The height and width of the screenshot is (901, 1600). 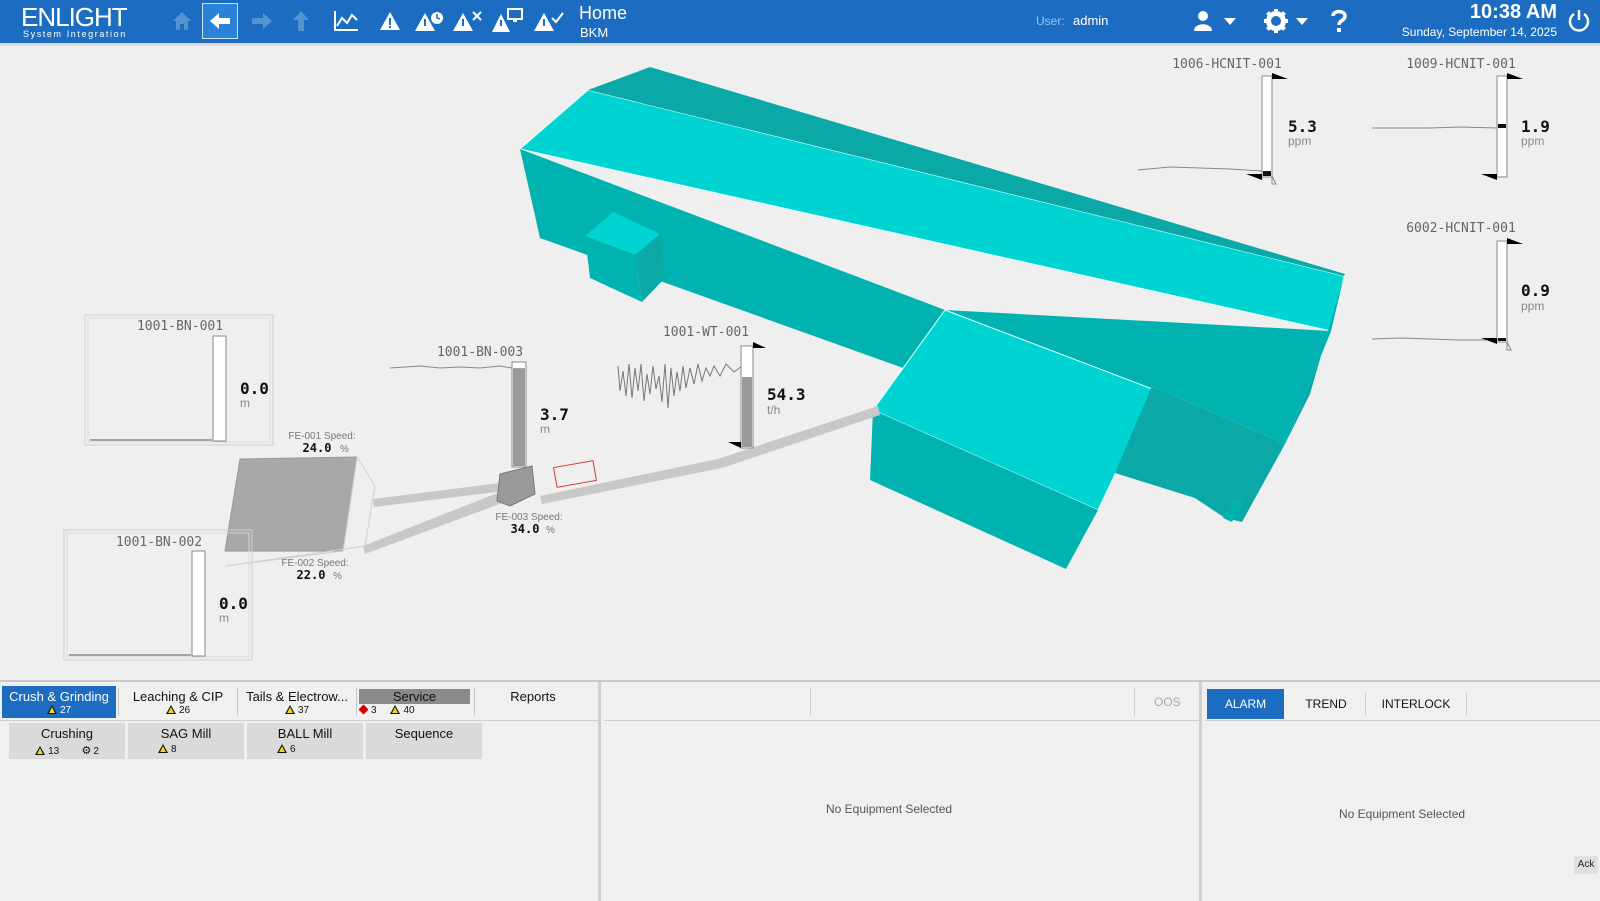 What do you see at coordinates (786, 394) in the screenshot?
I see `weigher-value: 54.3` at bounding box center [786, 394].